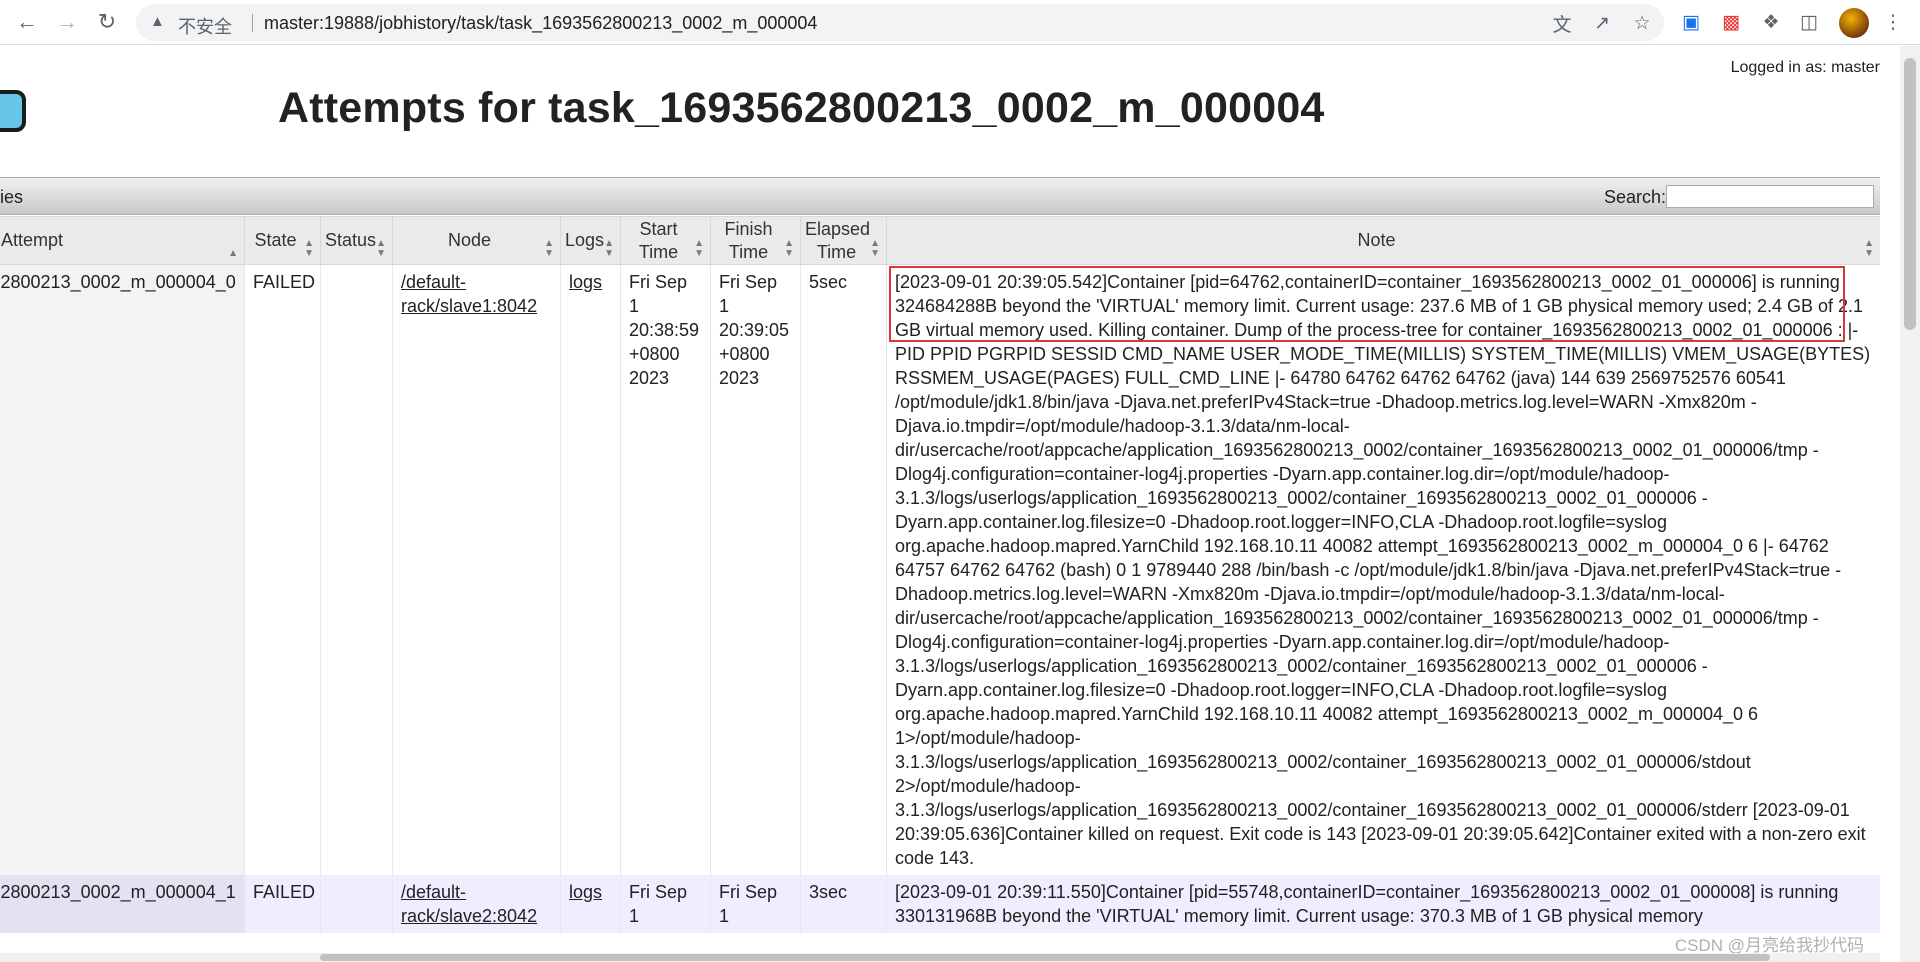 Image resolution: width=1920 pixels, height=962 pixels. Describe the element at coordinates (1562, 23) in the screenshot. I see `translate-icon: 文` at that location.